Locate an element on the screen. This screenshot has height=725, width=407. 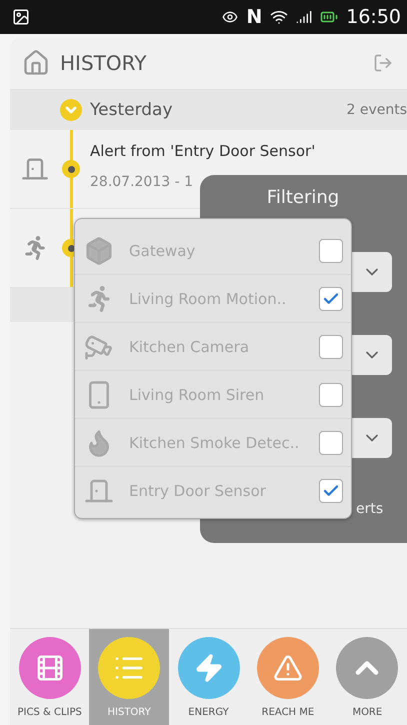
timeline-dot is located at coordinates (71, 169).